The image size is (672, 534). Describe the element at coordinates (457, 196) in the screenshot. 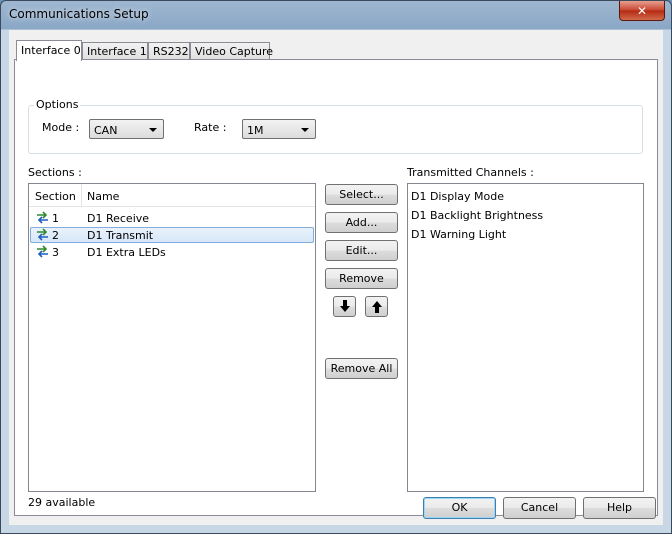

I see `list-item: D1 Display Mode` at that location.